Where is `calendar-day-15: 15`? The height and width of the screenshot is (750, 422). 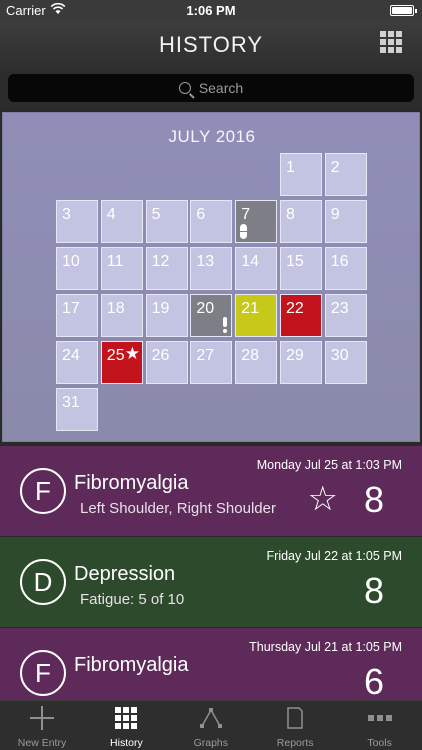
calendar-day-15: 15 is located at coordinates (301, 268).